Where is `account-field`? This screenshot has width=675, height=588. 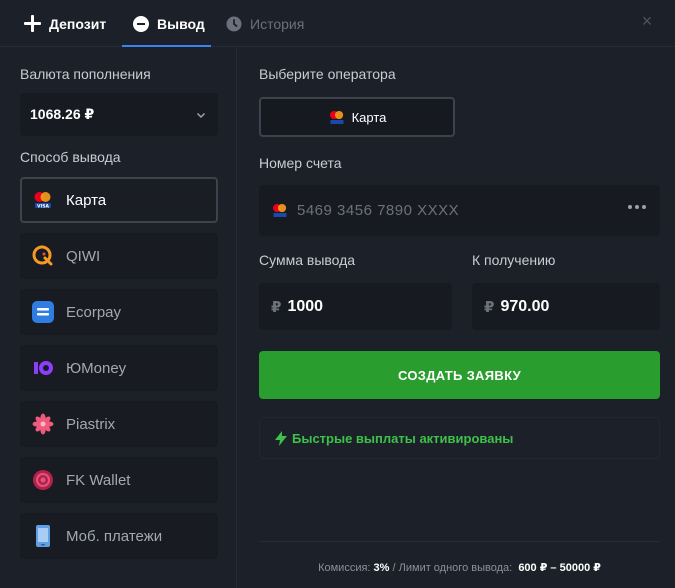
account-field is located at coordinates (459, 210).